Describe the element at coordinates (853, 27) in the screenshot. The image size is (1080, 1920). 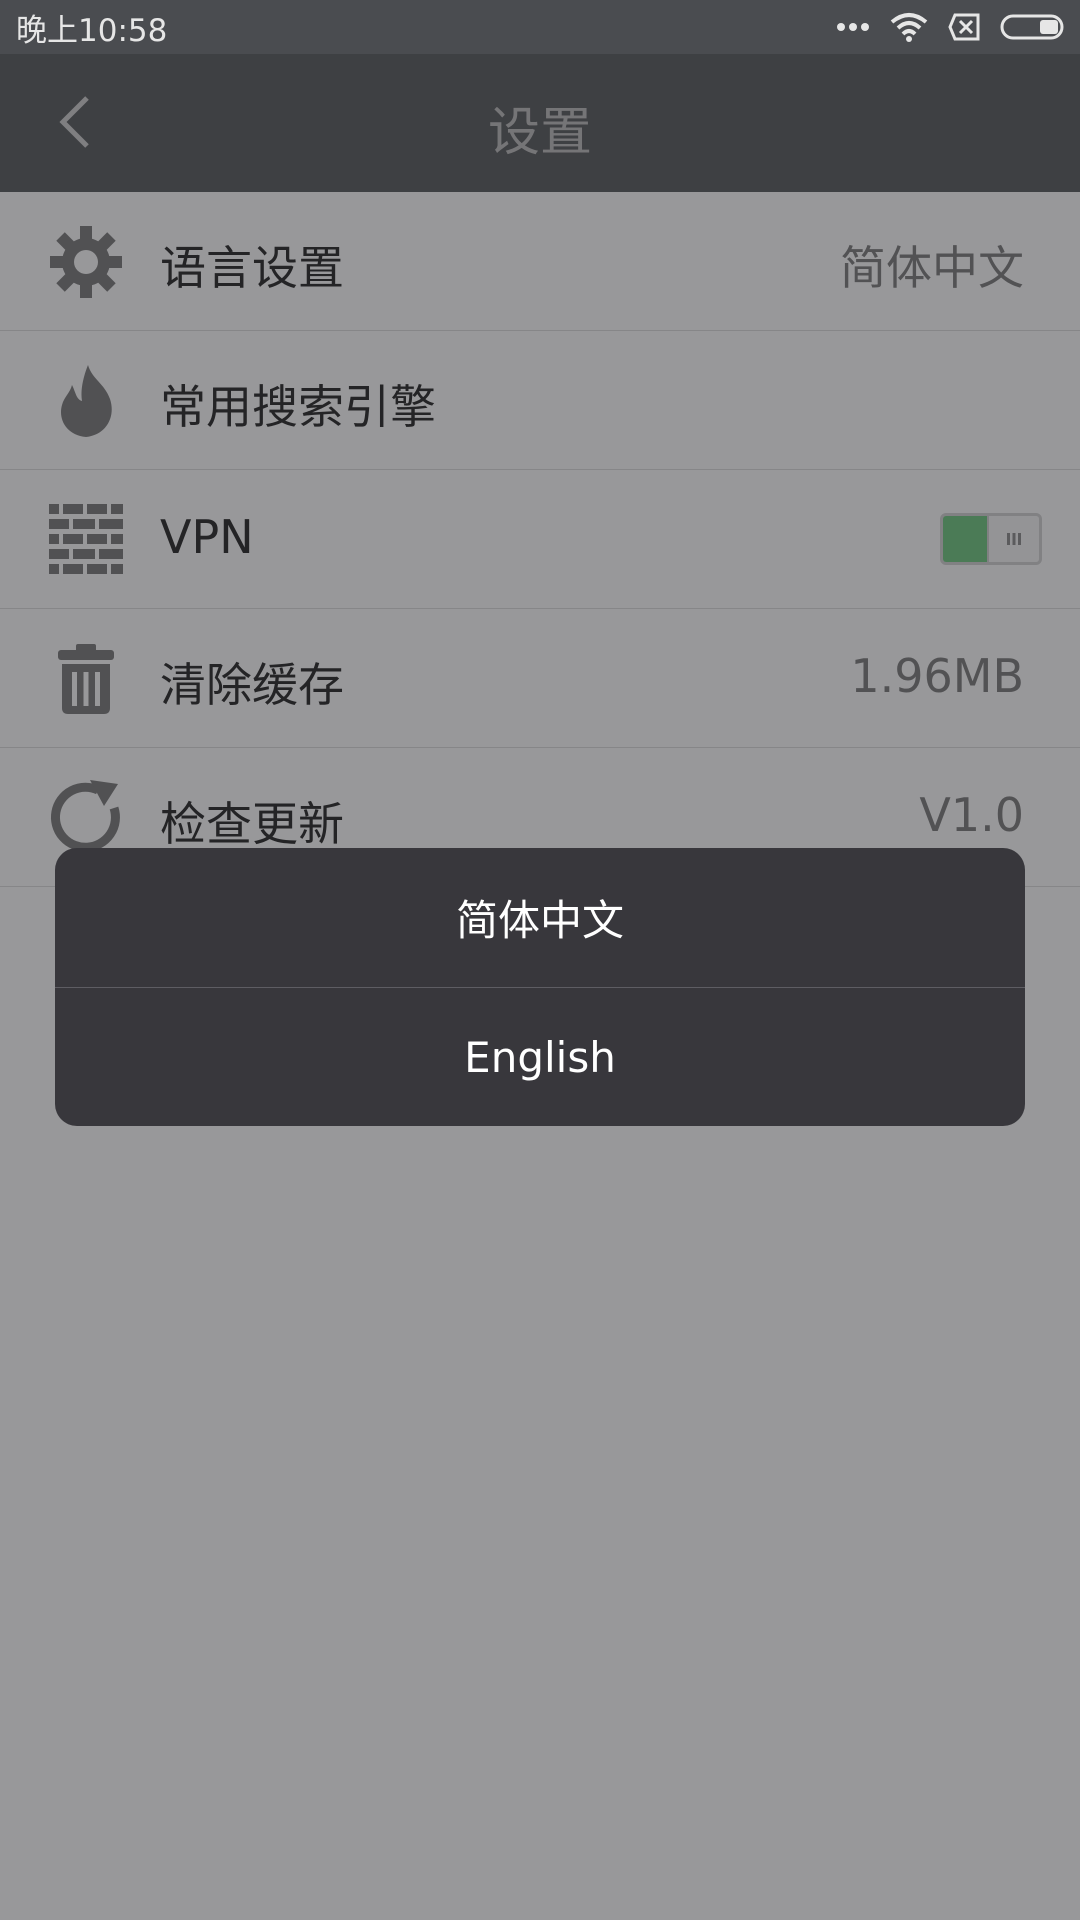
I see `more-dots-icon` at that location.